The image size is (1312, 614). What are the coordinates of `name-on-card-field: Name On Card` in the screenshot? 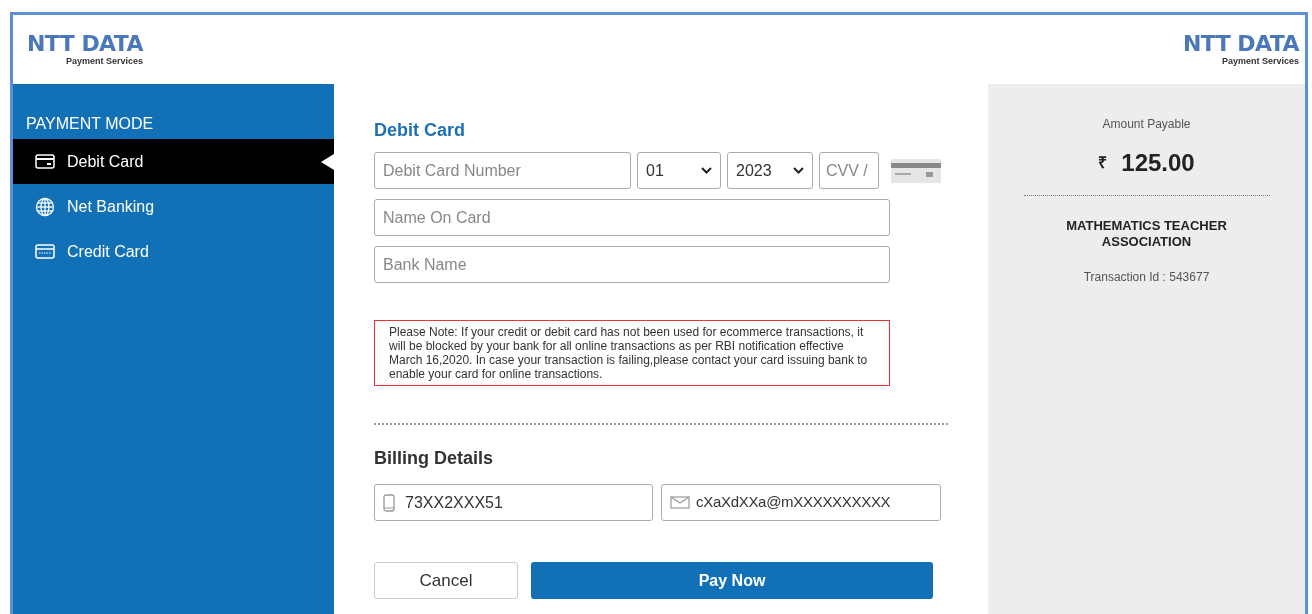 It's located at (632, 217).